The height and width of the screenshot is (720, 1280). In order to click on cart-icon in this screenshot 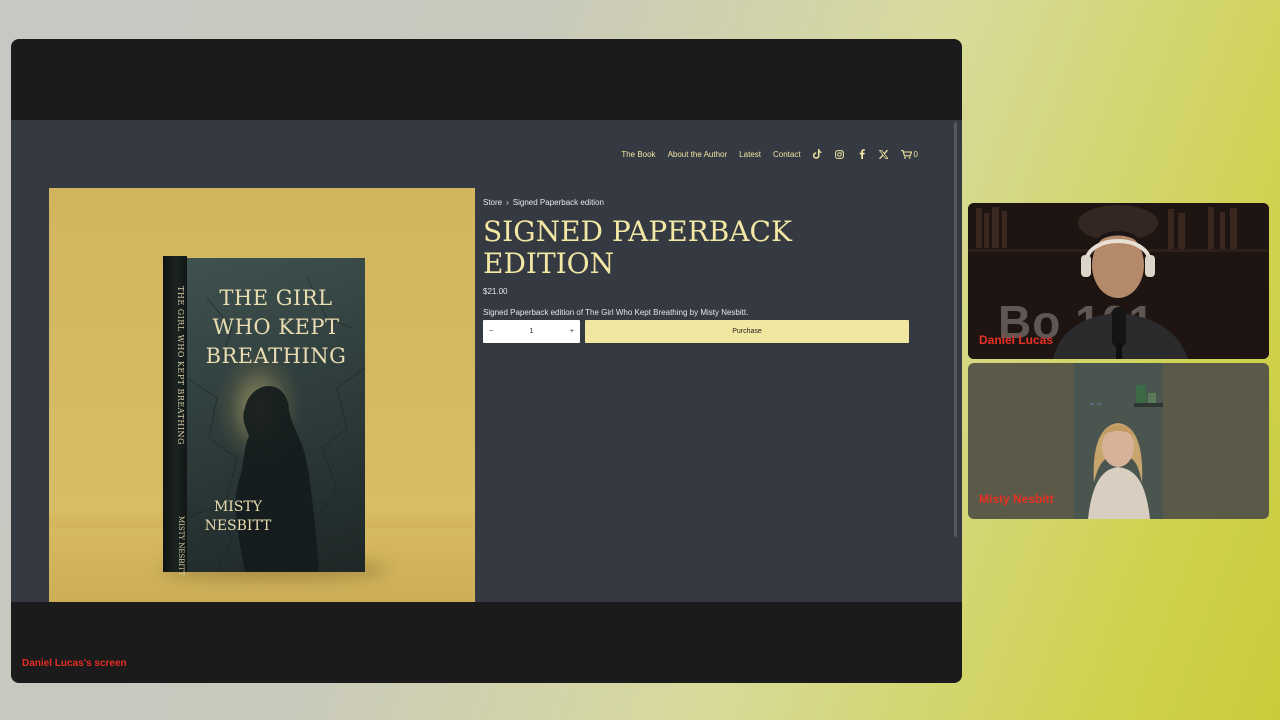, I will do `click(906, 154)`.